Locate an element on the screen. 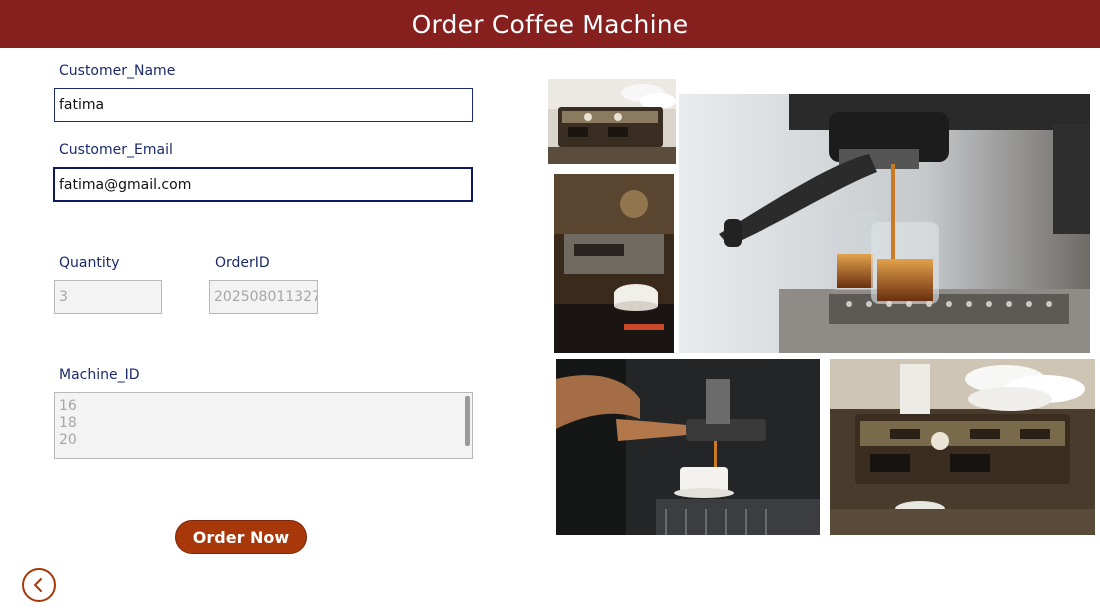 Image resolution: width=1100 pixels, height=613 pixels. machine-id-value: 18 is located at coordinates (68, 423).